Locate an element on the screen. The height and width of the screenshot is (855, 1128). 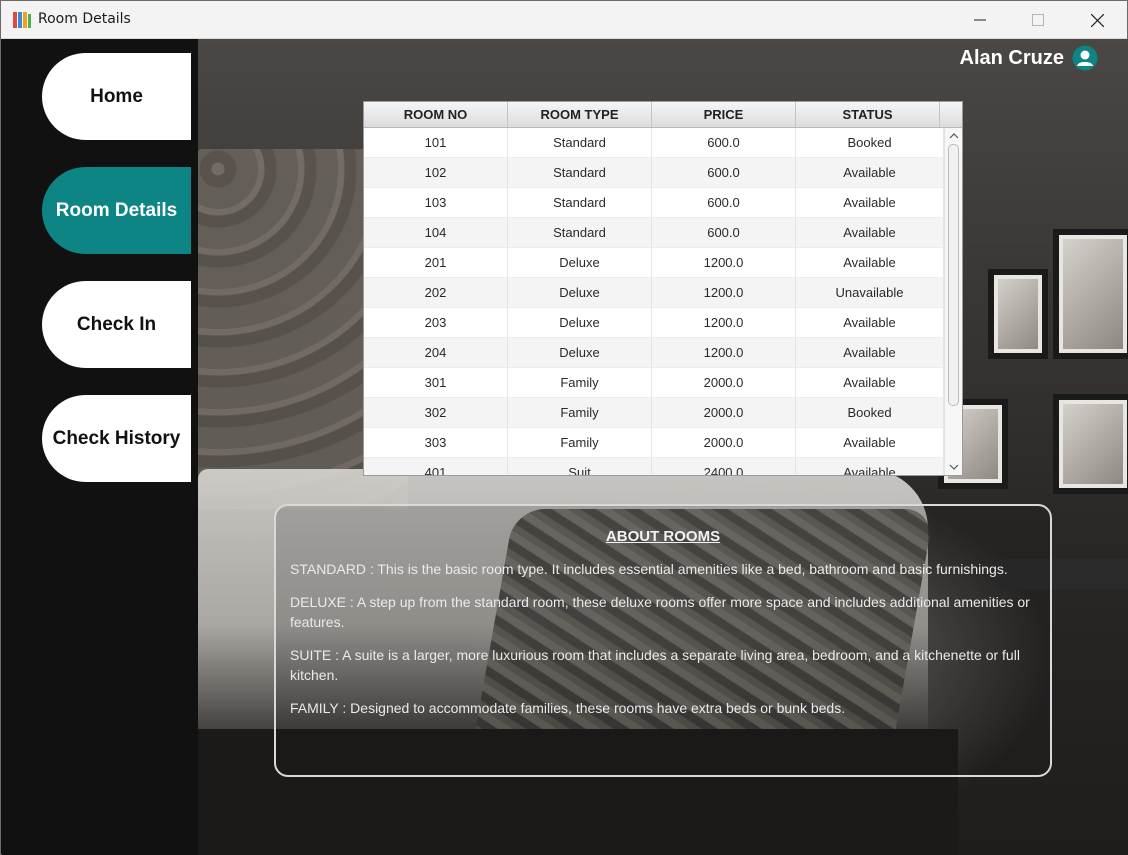
table-row: 102 Standard 600.0 Available is located at coordinates (654, 173).